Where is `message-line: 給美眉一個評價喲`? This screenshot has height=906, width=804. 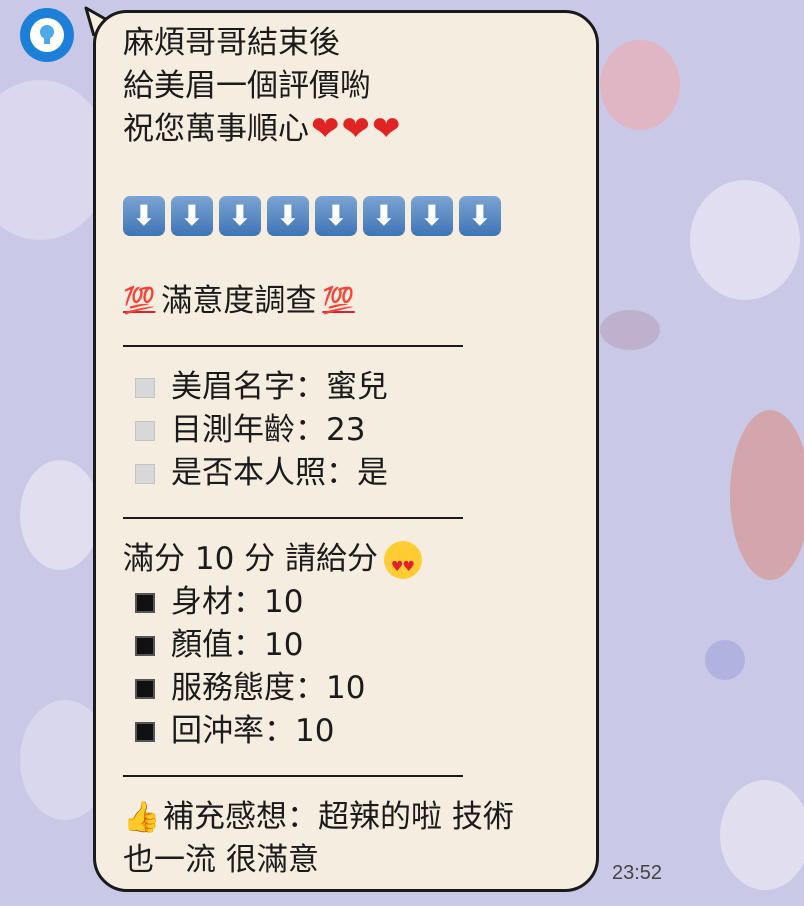
message-line: 給美眉一個評價喲 is located at coordinates (247, 86).